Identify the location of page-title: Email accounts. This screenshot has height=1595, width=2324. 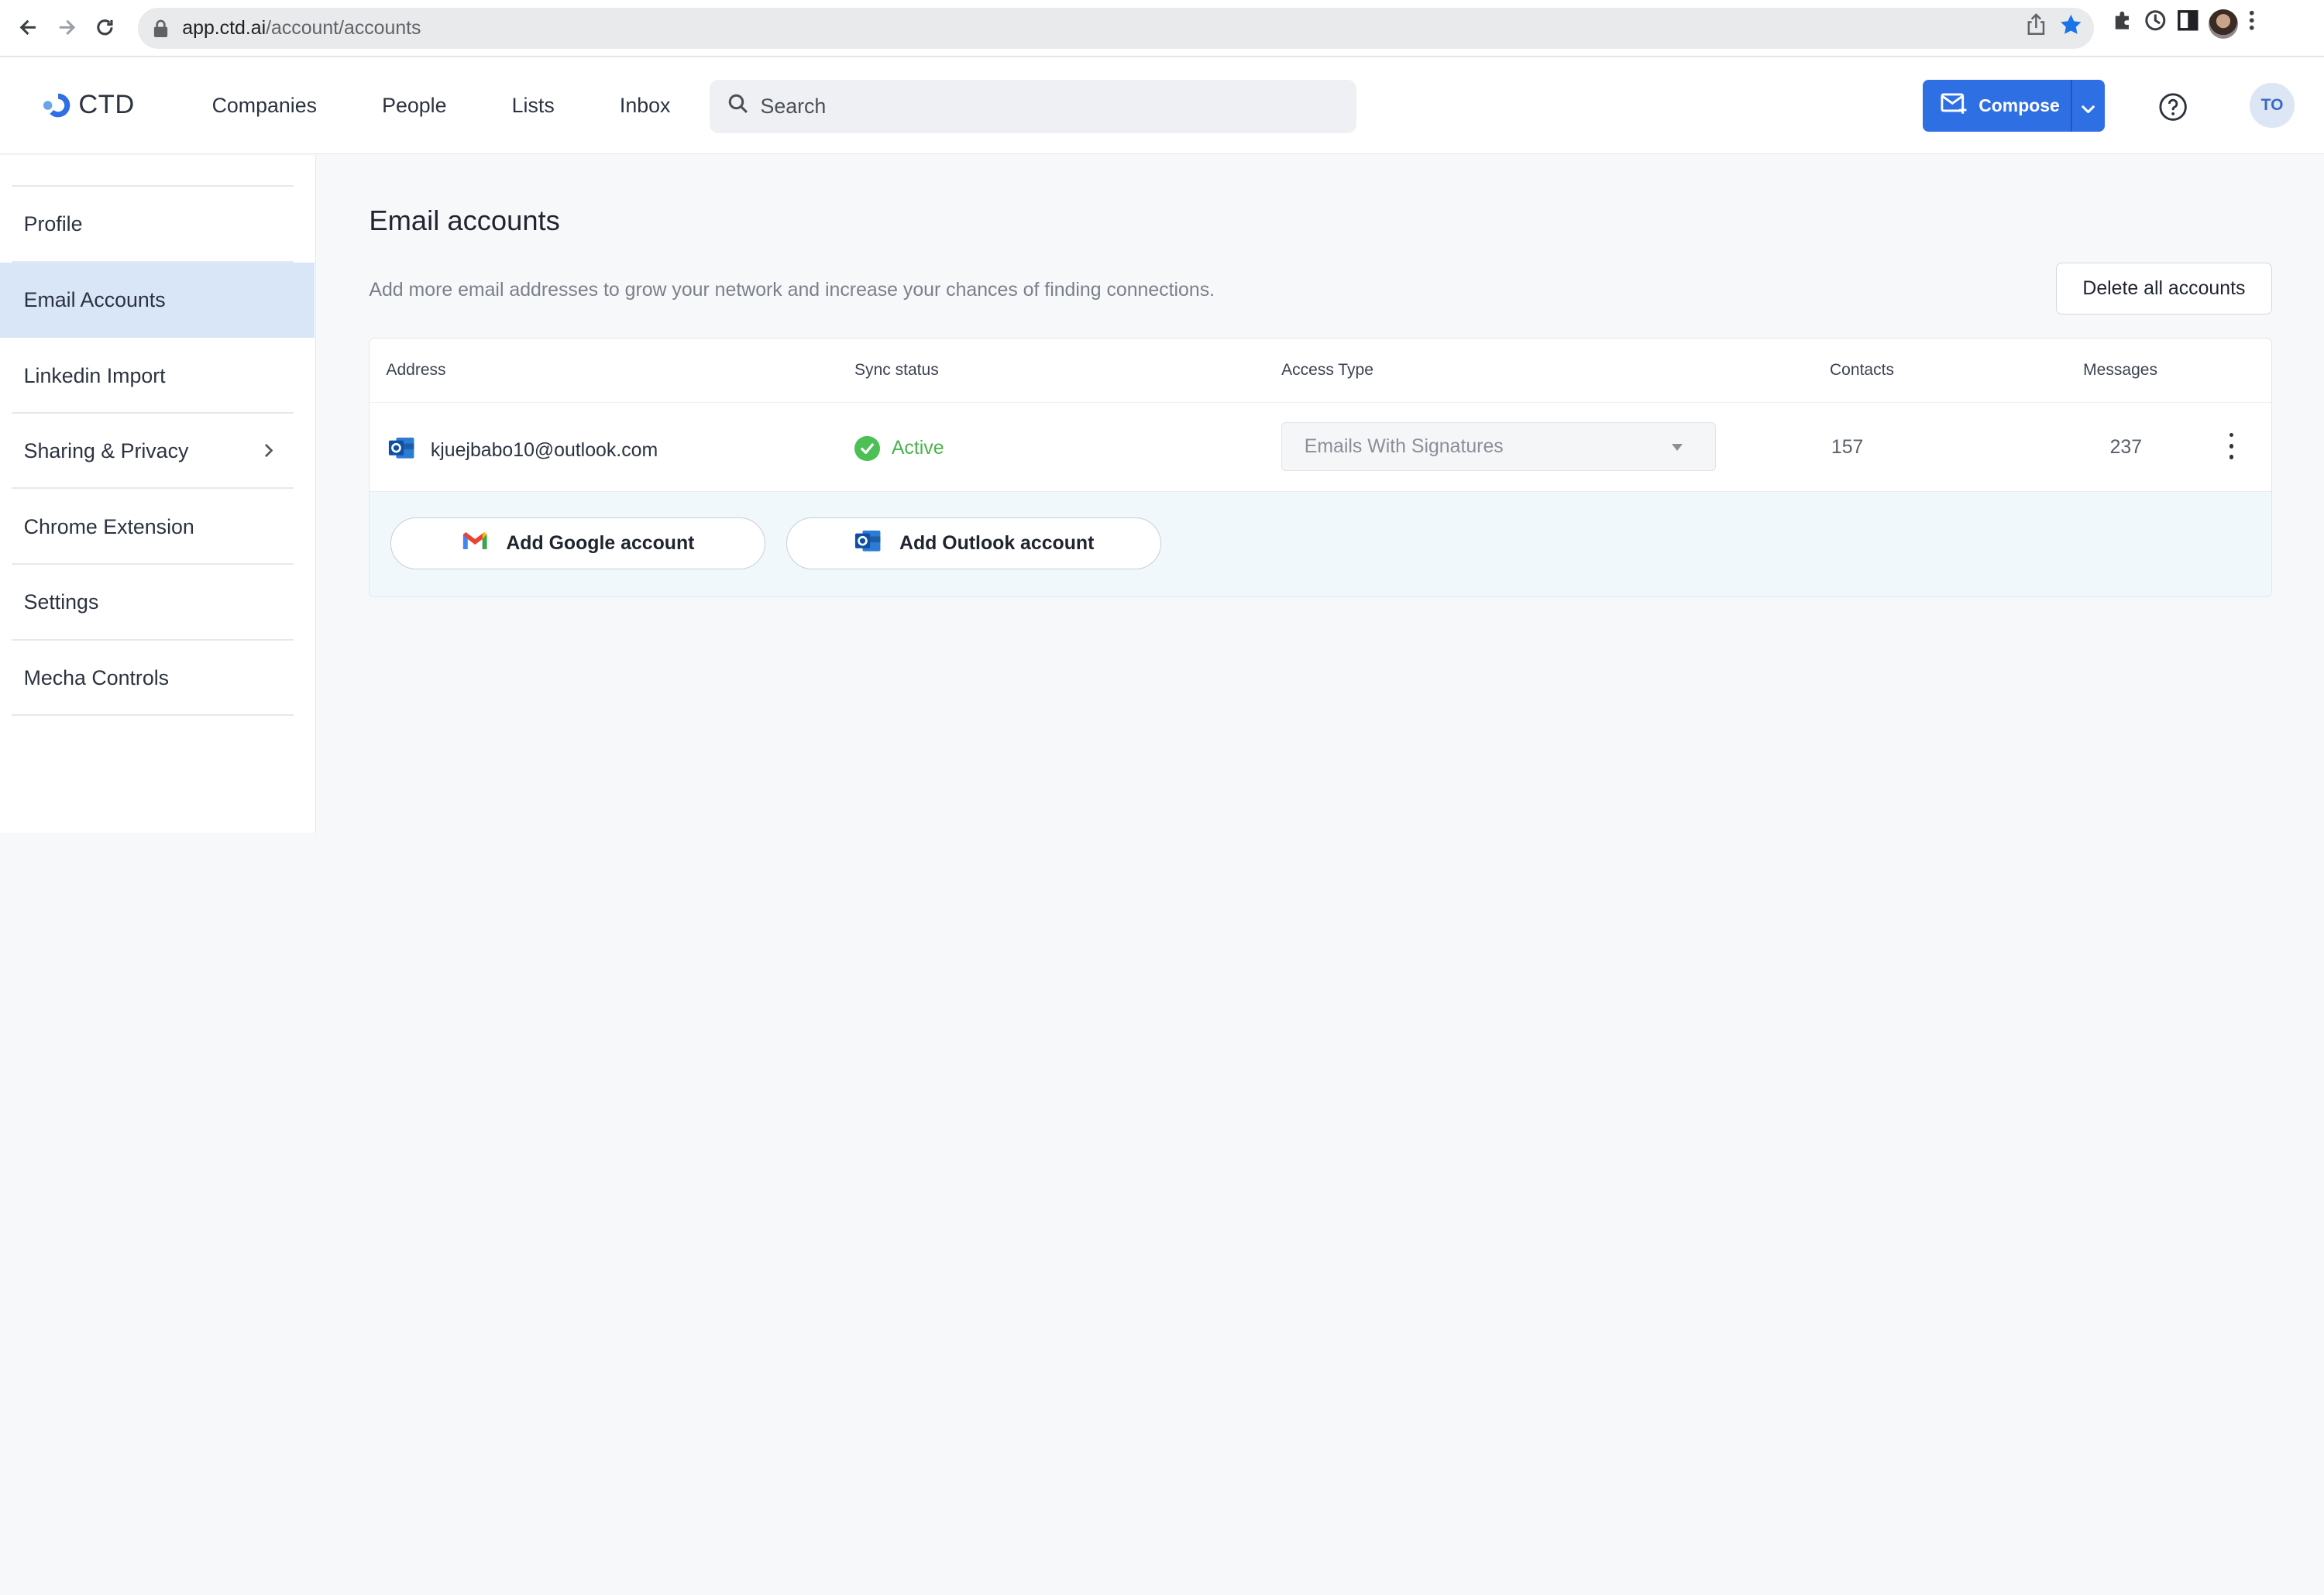
(464, 221).